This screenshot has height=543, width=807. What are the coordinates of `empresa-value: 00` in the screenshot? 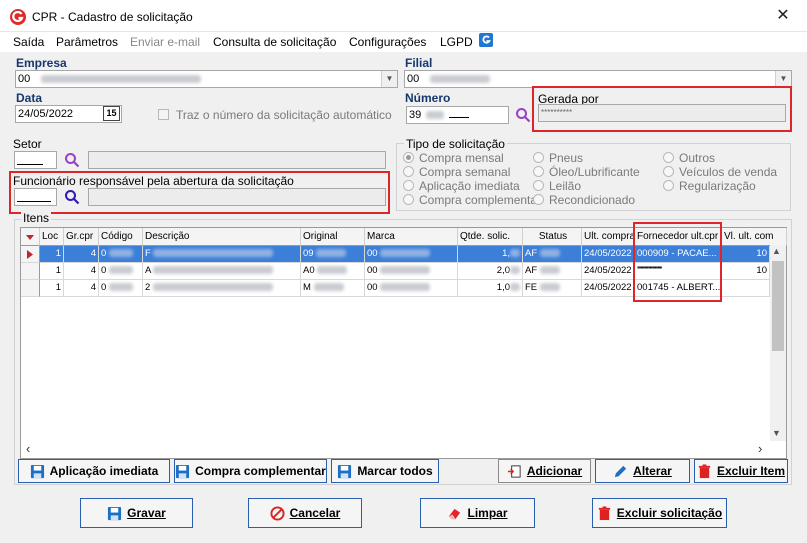 It's located at (24, 79).